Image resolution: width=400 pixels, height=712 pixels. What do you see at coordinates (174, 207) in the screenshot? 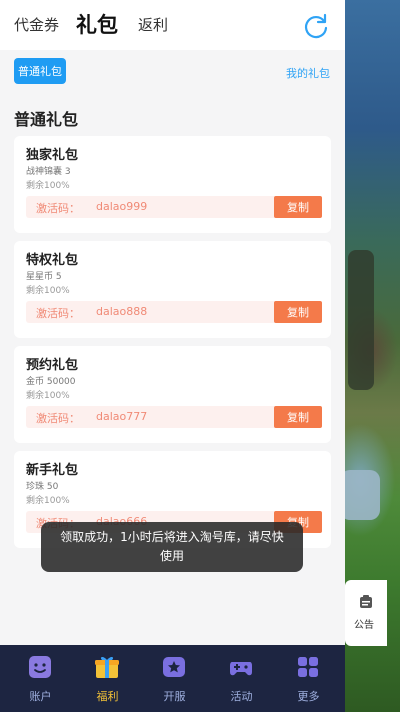
I see `code-bar: 激活码： dalao999 复制` at bounding box center [174, 207].